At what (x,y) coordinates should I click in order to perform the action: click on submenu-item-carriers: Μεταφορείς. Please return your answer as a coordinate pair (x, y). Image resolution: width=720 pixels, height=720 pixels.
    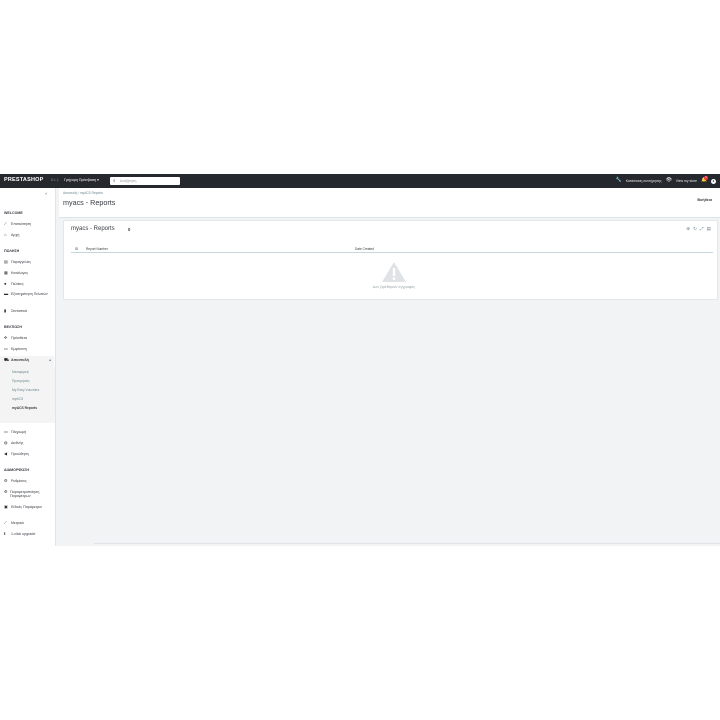
    Looking at the image, I should click on (20, 372).